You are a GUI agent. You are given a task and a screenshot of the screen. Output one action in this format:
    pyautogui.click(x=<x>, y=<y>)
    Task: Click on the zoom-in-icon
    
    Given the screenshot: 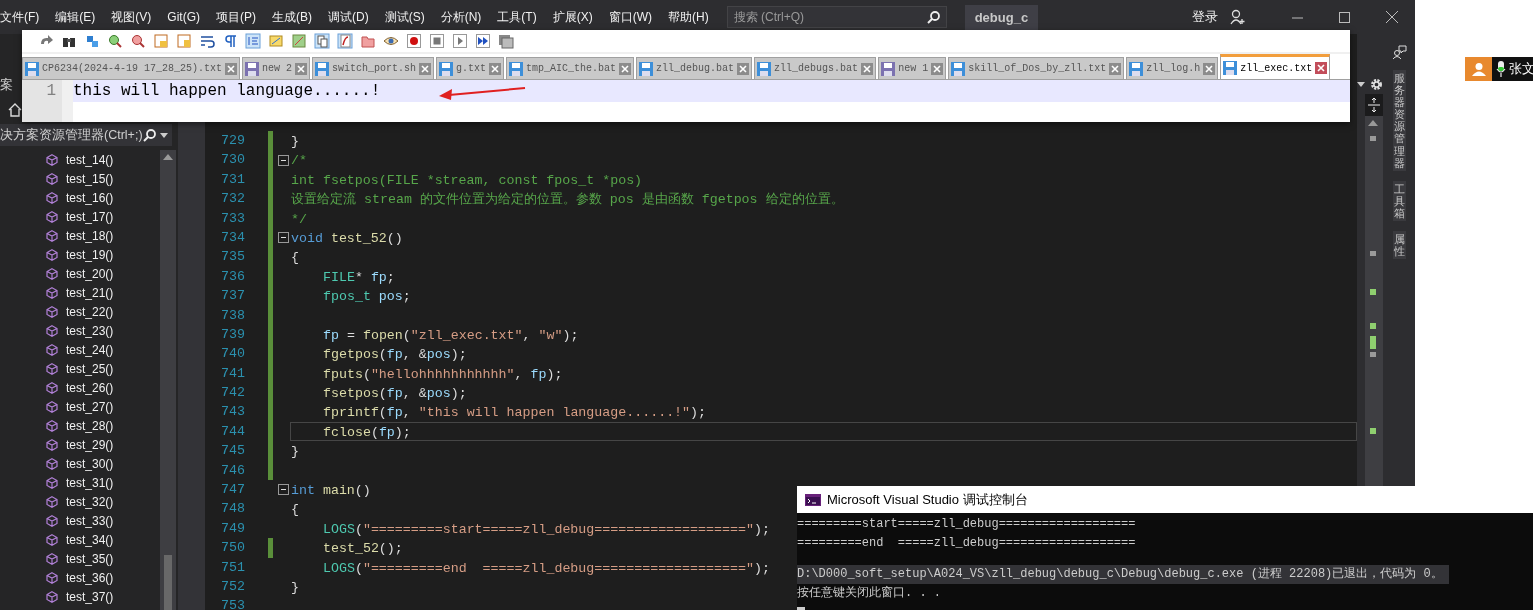 What is the action you would take?
    pyautogui.click(x=115, y=41)
    